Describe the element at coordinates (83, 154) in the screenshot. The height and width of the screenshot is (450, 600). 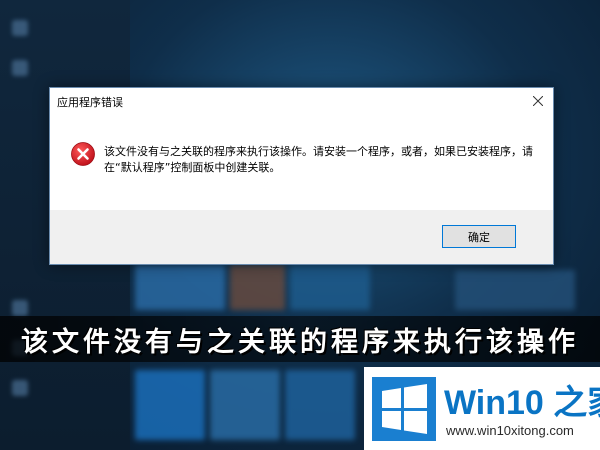
I see `error-icon` at that location.